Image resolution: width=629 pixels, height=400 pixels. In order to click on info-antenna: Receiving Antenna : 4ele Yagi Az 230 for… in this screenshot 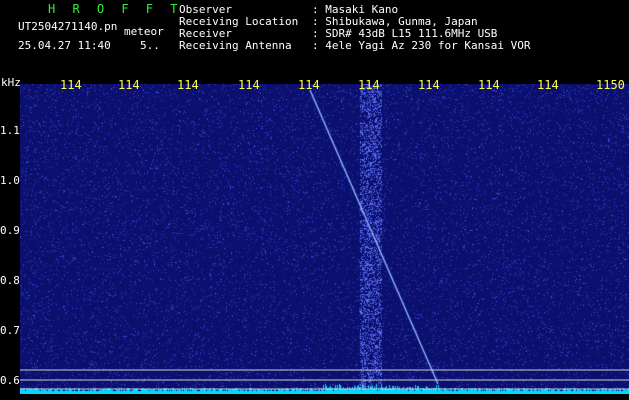, I will do `click(355, 46)`.